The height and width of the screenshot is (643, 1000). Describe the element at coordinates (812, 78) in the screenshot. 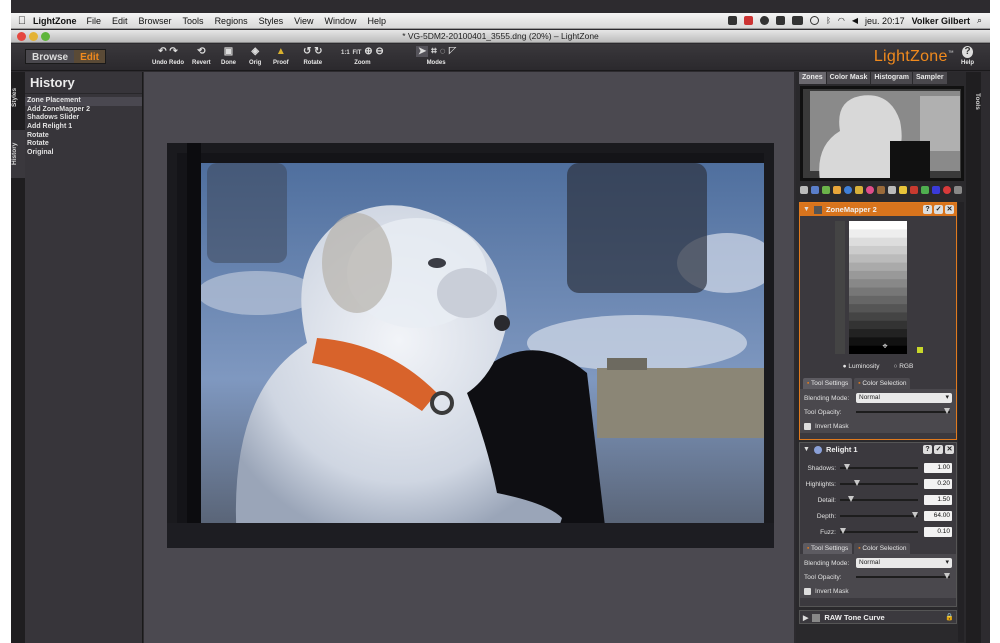

I see `tab-zones: Zones` at that location.